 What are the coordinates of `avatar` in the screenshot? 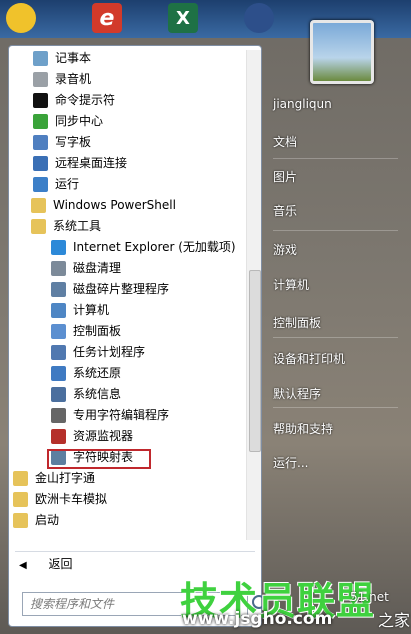 It's located at (342, 52).